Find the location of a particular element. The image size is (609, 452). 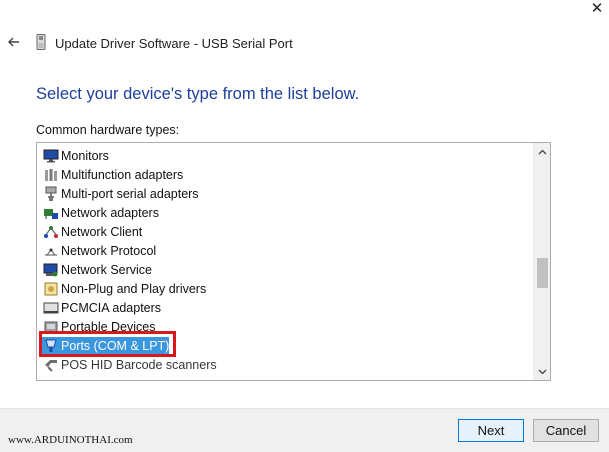

list-item-label: Network Client is located at coordinates (102, 231).